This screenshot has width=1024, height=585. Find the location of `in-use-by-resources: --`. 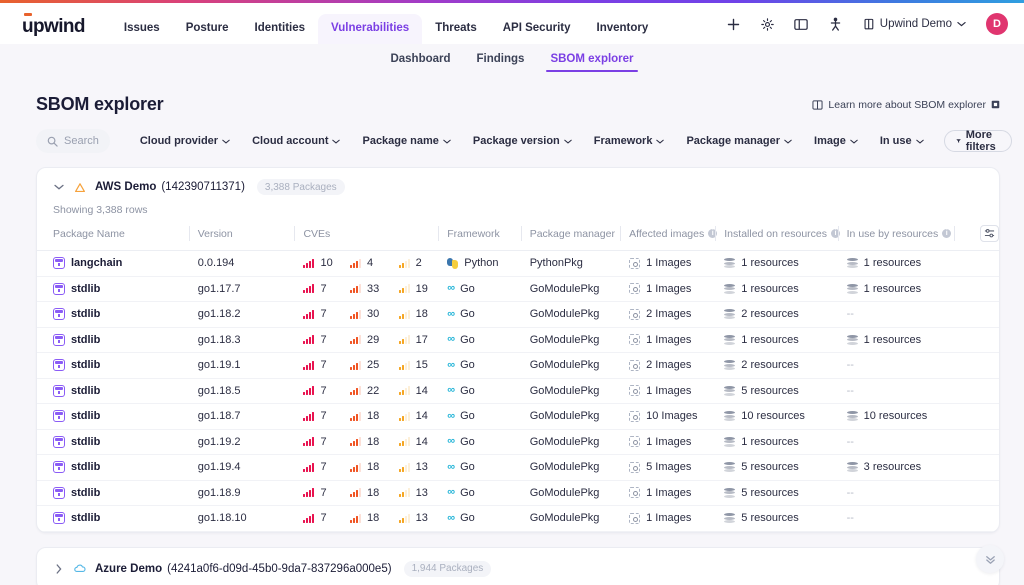

in-use-by-resources: -- is located at coordinates (850, 441).